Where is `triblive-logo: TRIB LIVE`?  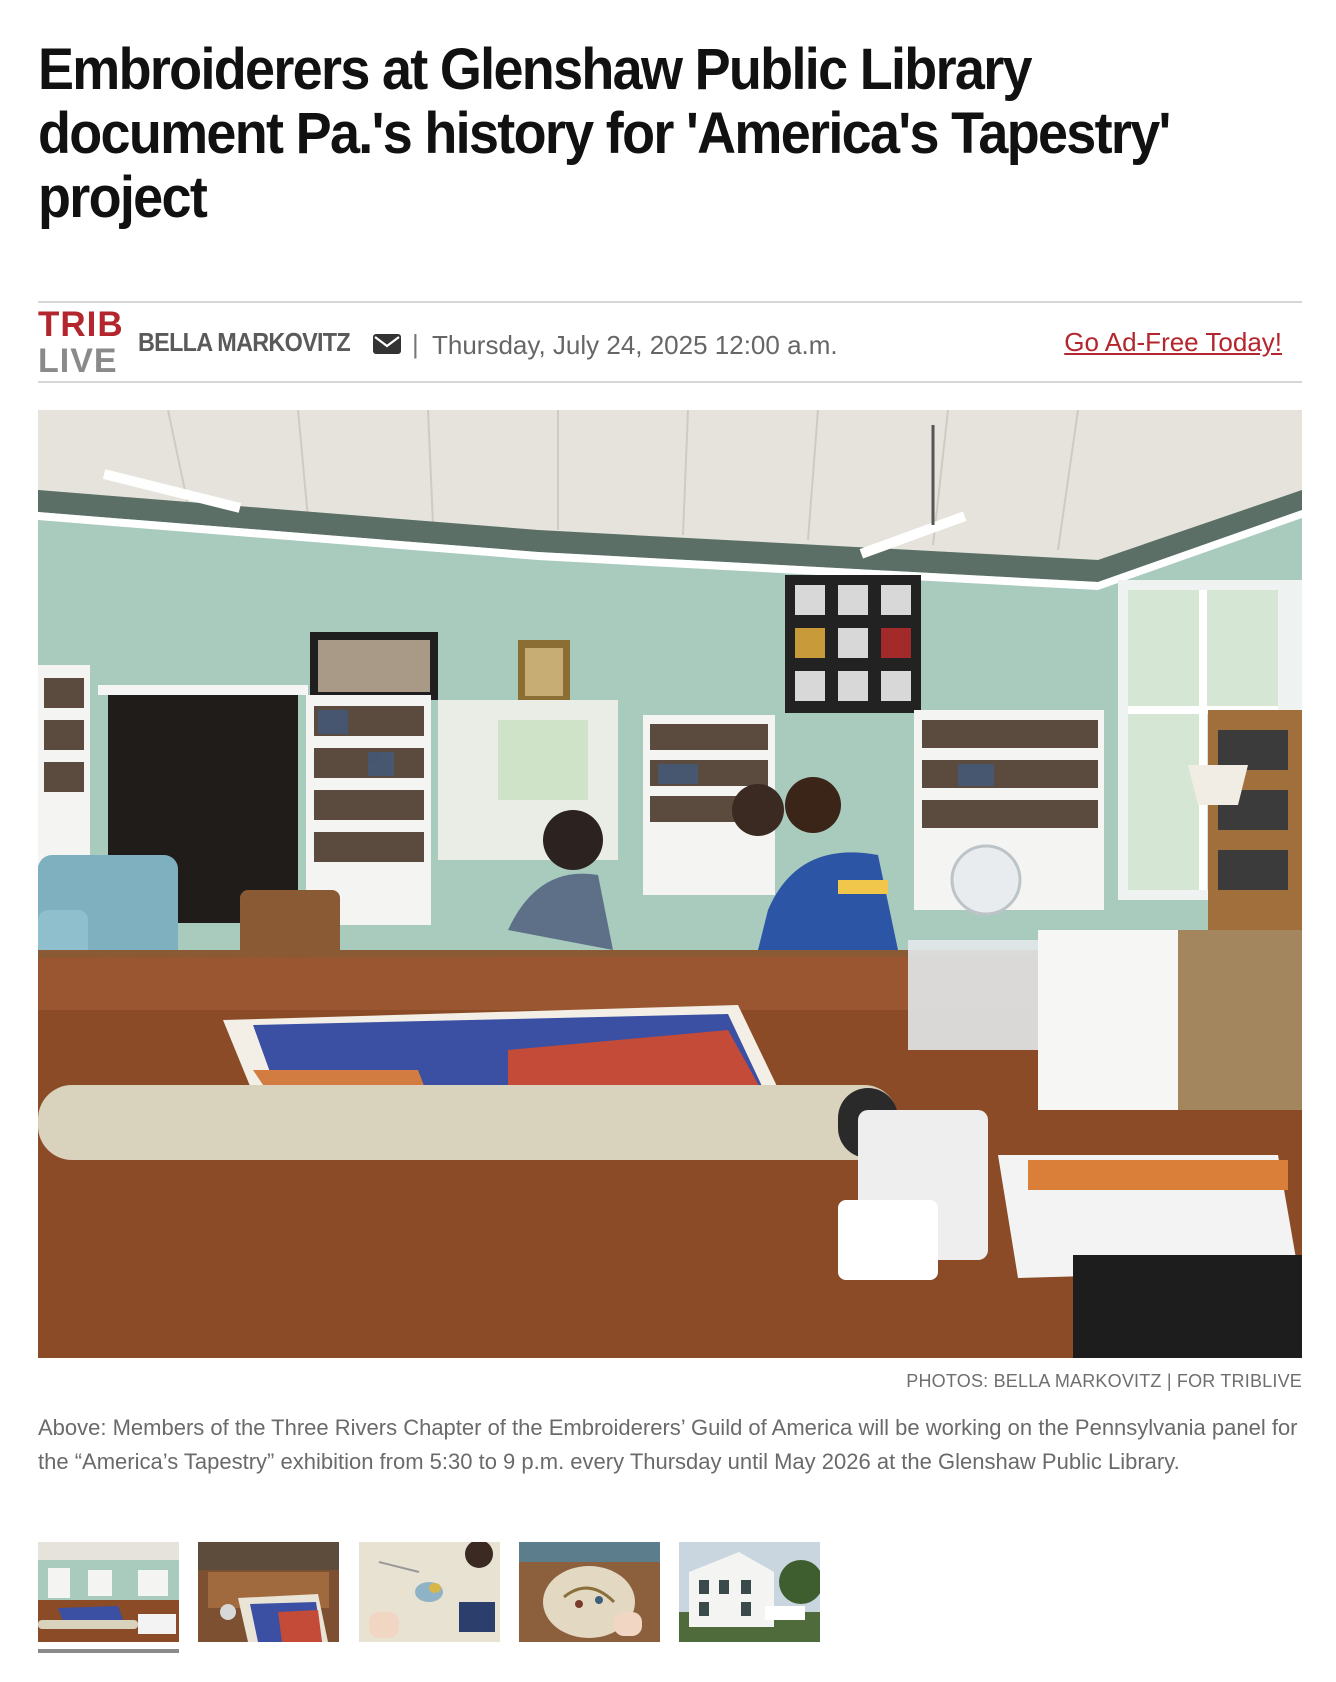 triblive-logo: TRIB LIVE is located at coordinates (81, 342).